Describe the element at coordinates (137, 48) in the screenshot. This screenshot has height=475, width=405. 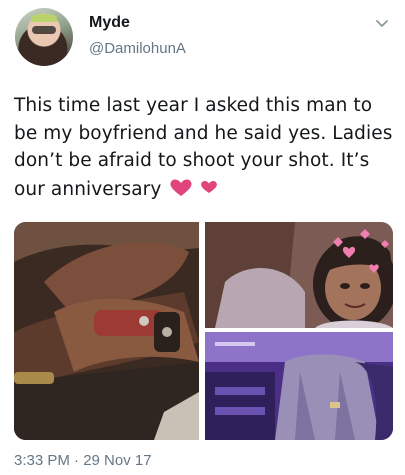
I see `user-handle: @DamilohunA` at that location.